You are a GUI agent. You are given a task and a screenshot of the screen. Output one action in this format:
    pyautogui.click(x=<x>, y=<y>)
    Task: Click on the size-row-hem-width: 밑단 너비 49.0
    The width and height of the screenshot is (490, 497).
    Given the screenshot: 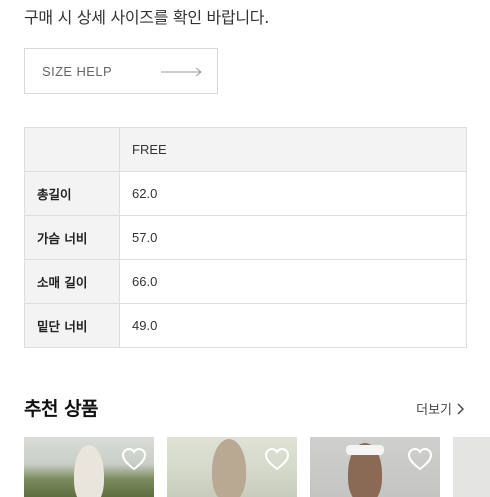 What is the action you would take?
    pyautogui.click(x=245, y=325)
    